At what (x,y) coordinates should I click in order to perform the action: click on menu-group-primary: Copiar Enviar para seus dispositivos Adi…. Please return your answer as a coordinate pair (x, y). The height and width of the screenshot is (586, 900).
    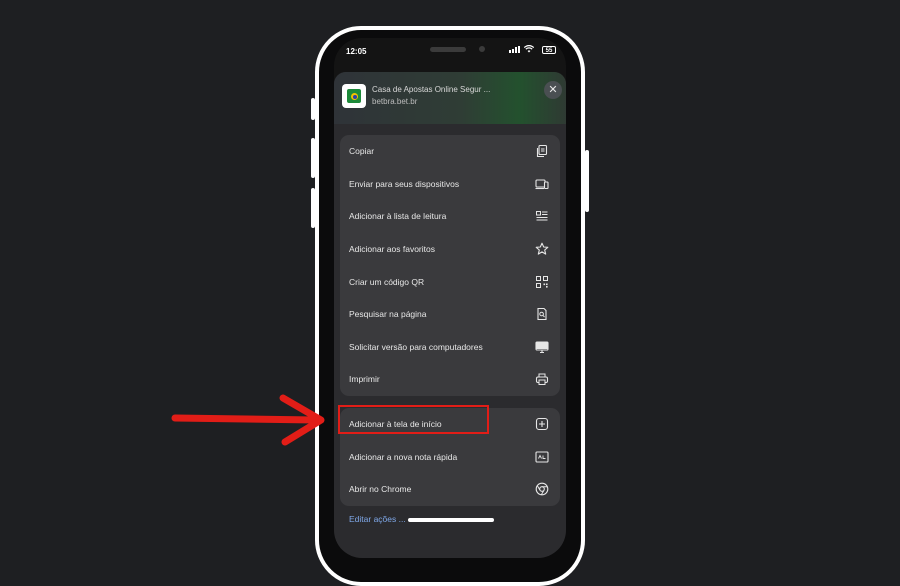
    Looking at the image, I should click on (450, 265).